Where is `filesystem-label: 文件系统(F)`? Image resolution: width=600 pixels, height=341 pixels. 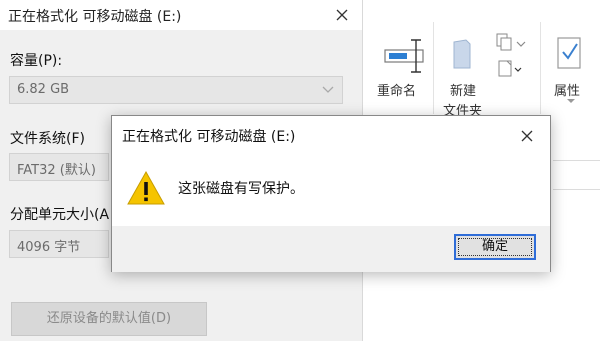 filesystem-label: 文件系统(F) is located at coordinates (47, 139).